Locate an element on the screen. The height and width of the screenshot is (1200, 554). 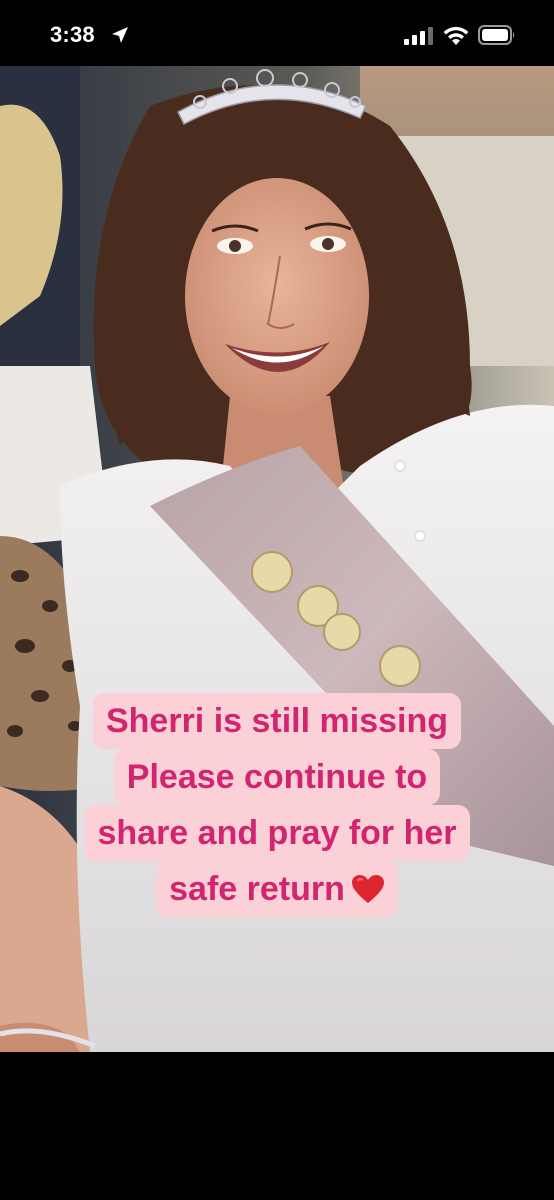
caption-line-4: safe return is located at coordinates (277, 889).